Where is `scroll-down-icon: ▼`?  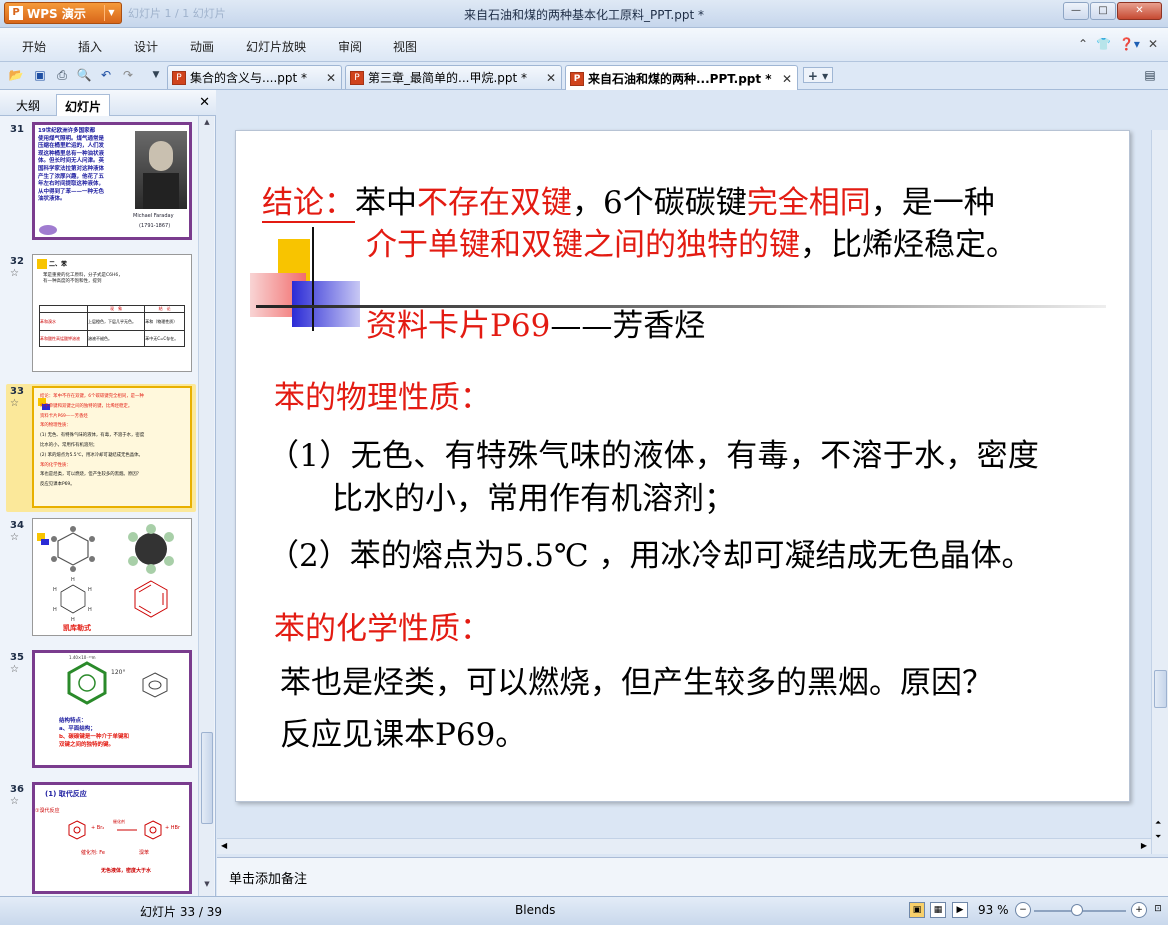
scroll-down-icon: ▼ is located at coordinates (207, 886).